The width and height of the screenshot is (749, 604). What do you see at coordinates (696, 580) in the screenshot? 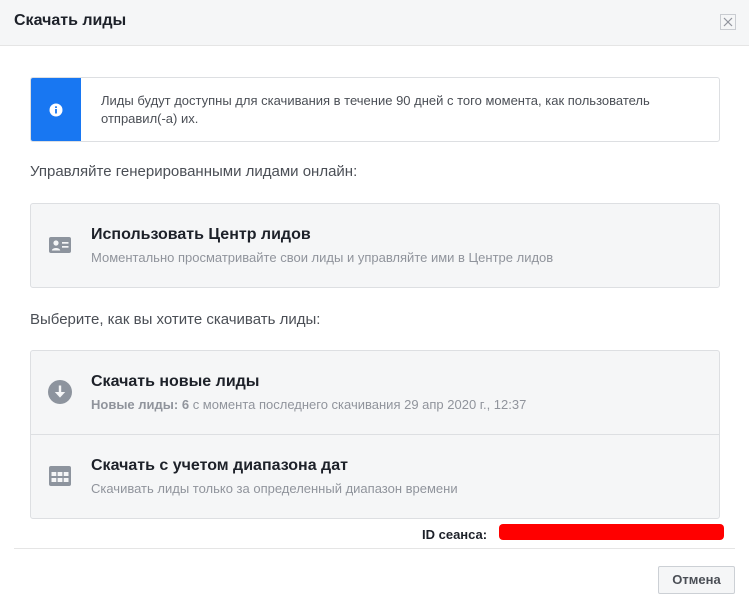
I see `cancel-button: Отмена` at bounding box center [696, 580].